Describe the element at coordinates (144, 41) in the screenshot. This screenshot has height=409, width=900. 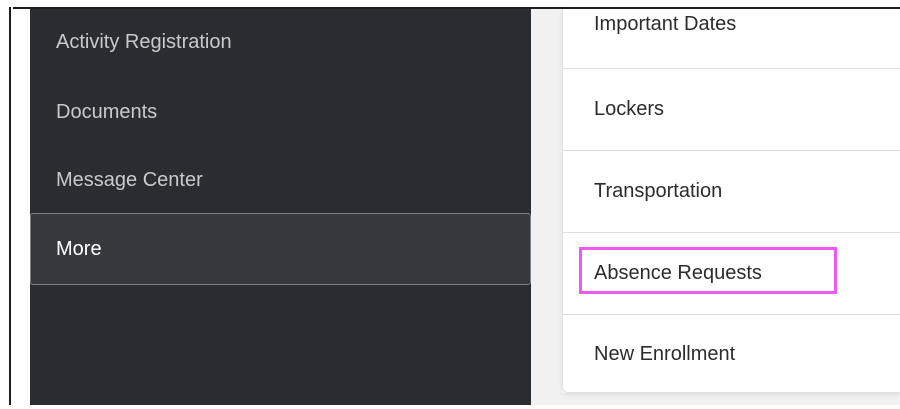
I see `sidebar-item-label: Activity Registration` at that location.